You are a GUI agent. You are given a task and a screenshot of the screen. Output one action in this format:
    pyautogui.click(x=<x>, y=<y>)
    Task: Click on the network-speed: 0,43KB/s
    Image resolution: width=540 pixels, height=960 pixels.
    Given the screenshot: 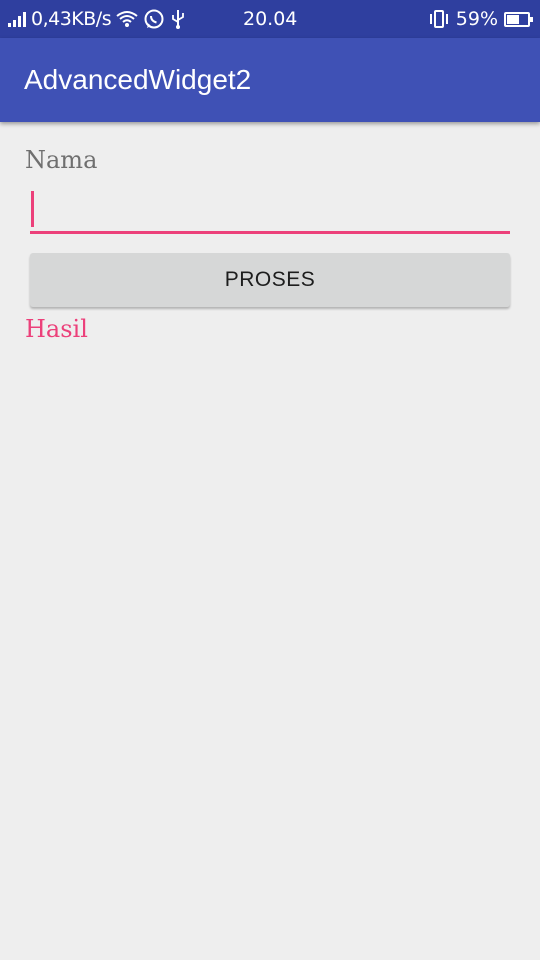 What is the action you would take?
    pyautogui.click(x=71, y=19)
    